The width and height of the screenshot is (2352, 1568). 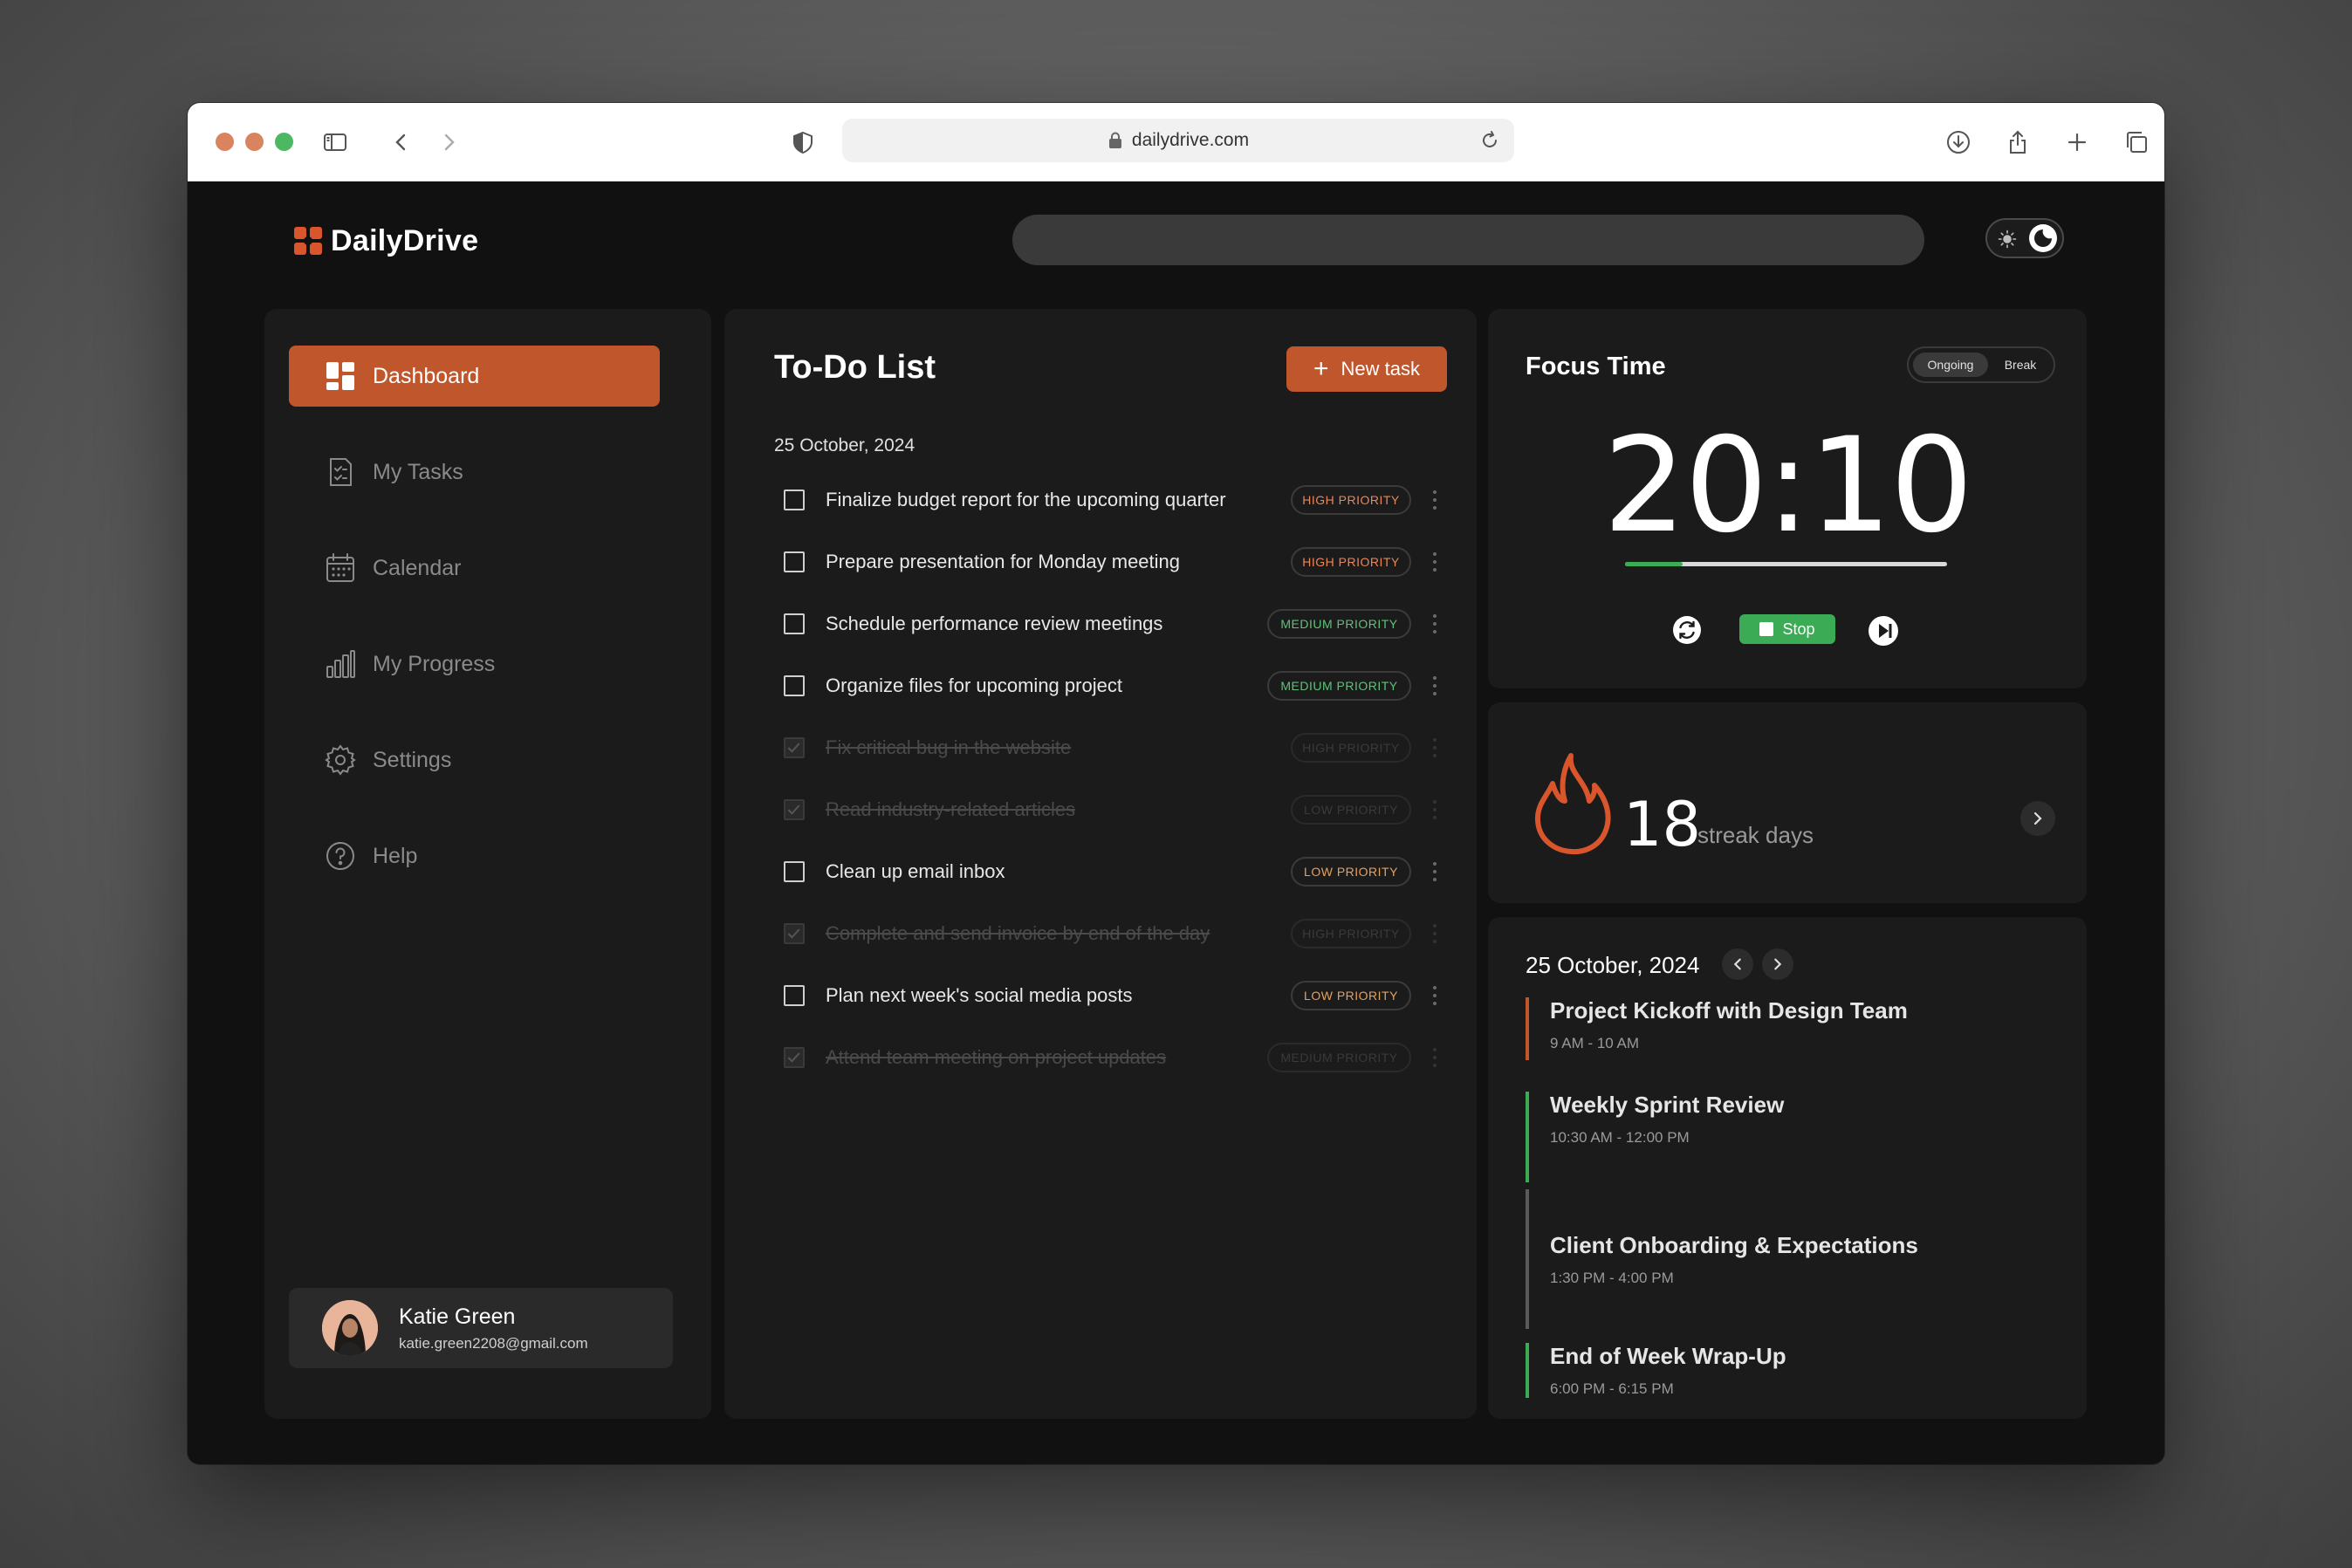 I want to click on event-time: 9 AM - 10 AM, so click(x=1595, y=1043).